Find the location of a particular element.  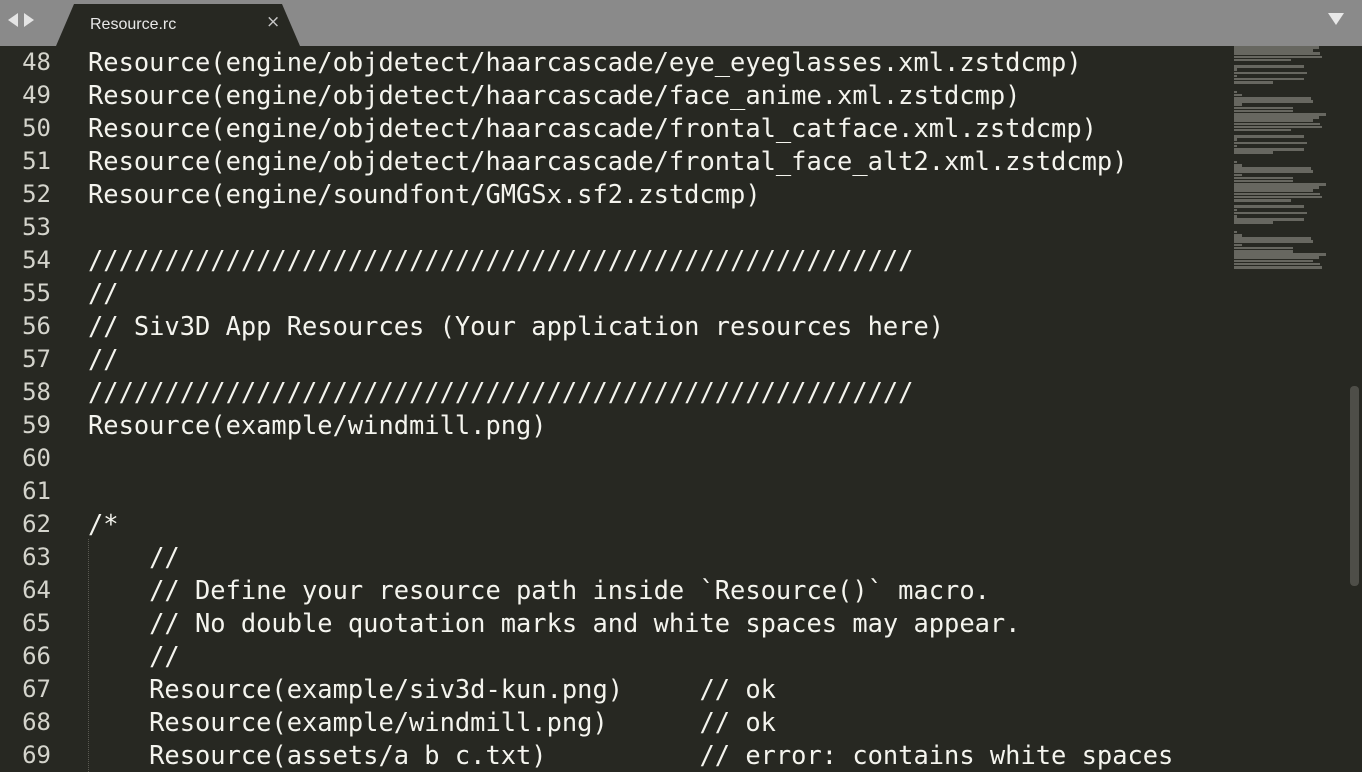

line-number: 58 is located at coordinates (36, 392).